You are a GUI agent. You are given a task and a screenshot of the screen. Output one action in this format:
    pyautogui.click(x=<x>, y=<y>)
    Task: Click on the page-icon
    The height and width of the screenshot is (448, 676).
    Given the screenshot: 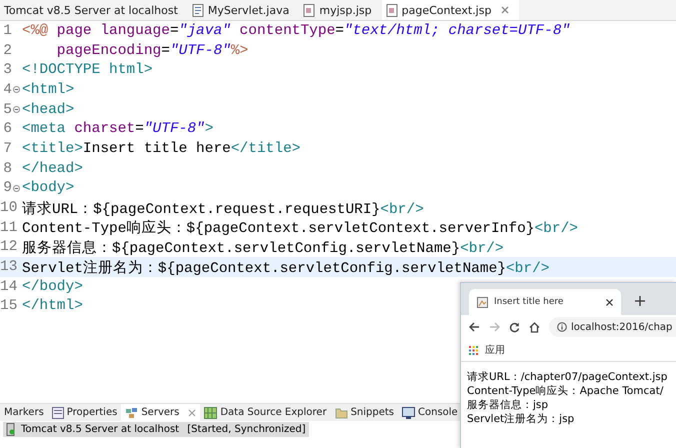 What is the action you would take?
    pyautogui.click(x=482, y=302)
    